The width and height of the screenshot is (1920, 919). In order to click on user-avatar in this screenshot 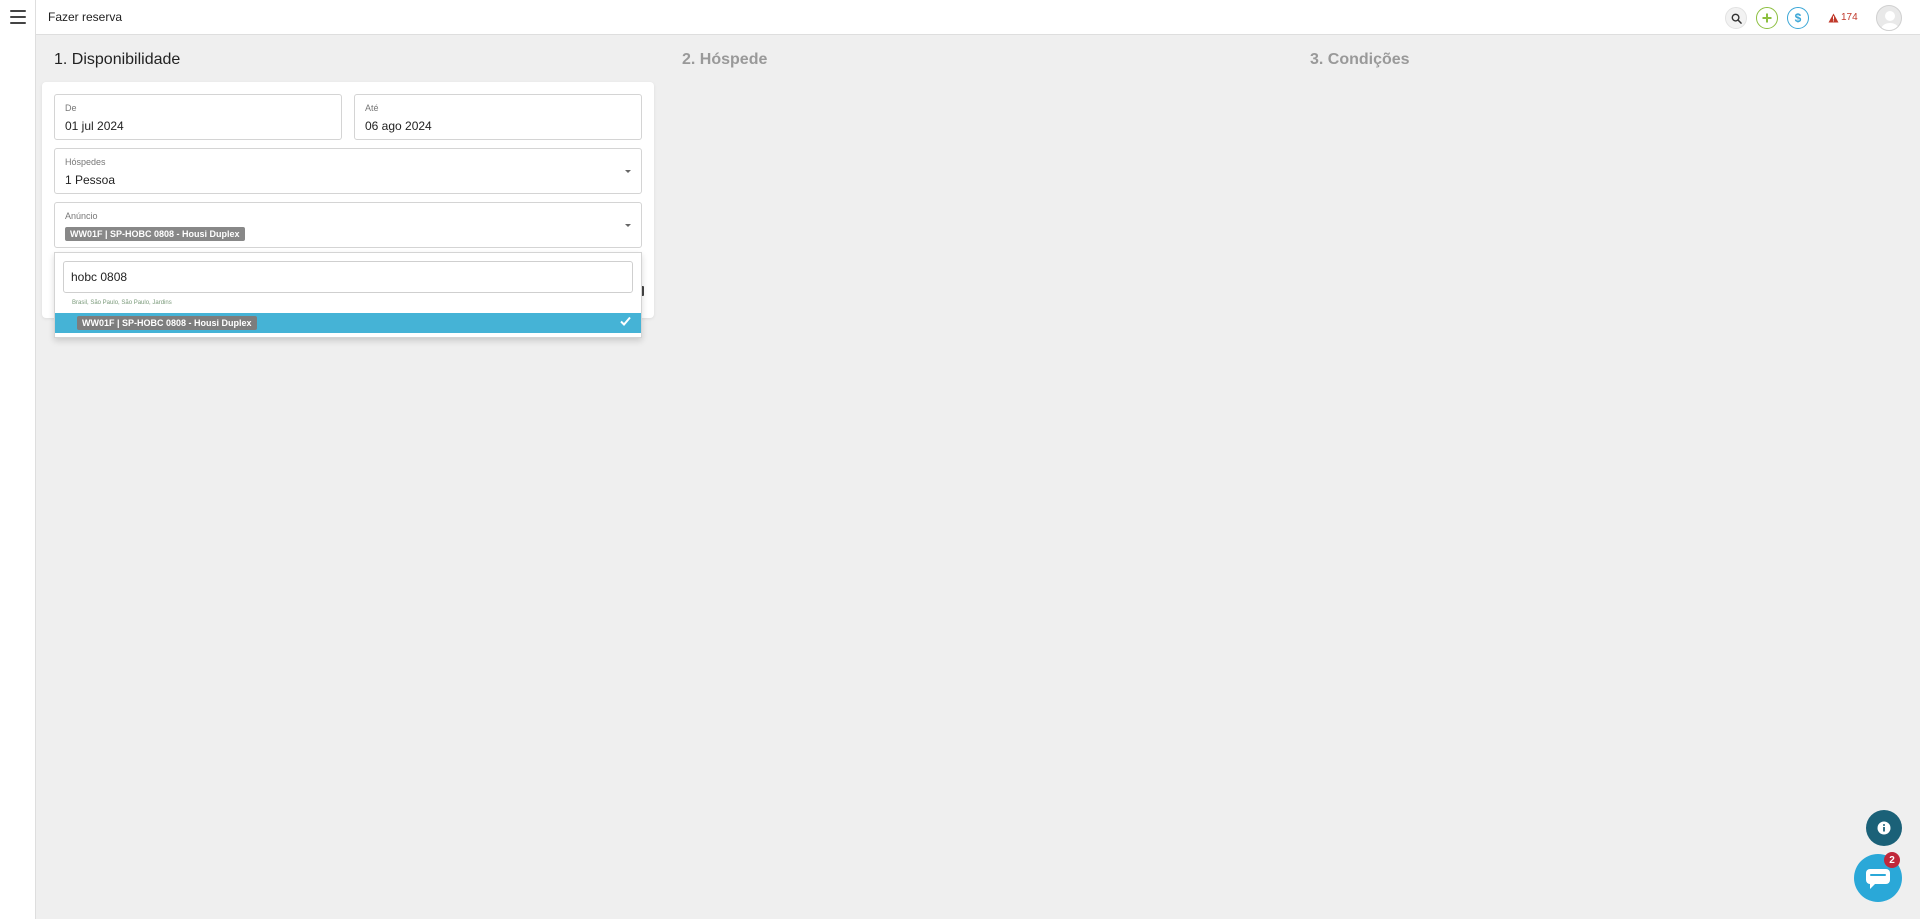, I will do `click(1889, 18)`.